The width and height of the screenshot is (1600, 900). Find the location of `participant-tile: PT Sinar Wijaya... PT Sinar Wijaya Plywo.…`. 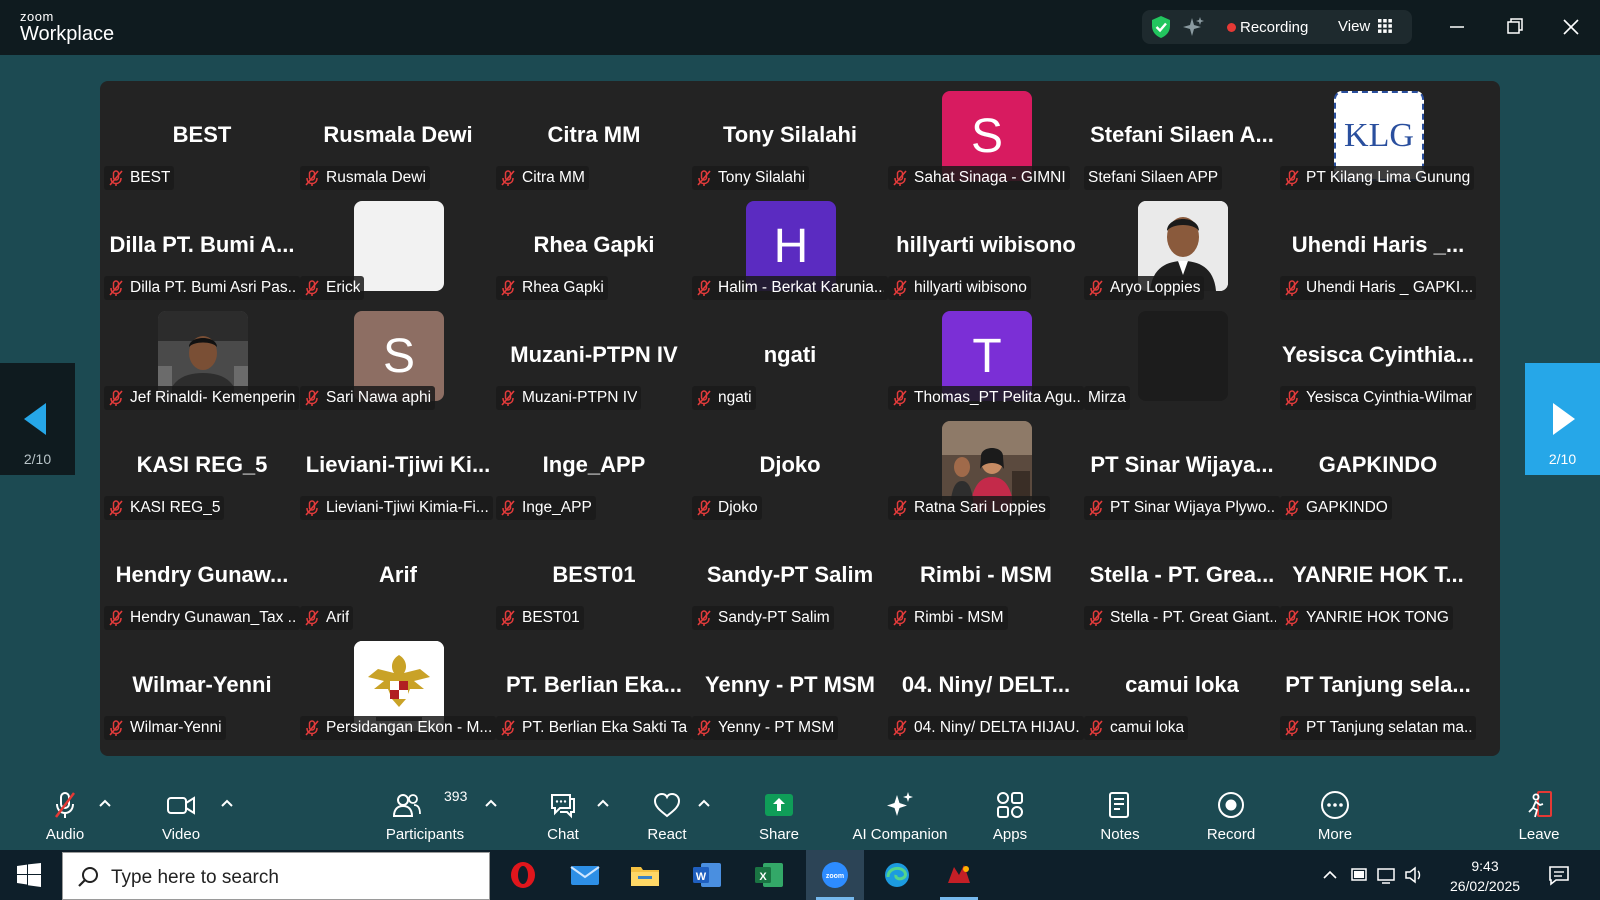

participant-tile: PT Sinar Wijaya... PT Sinar Wijaya Plywo.… is located at coordinates (1182, 467).